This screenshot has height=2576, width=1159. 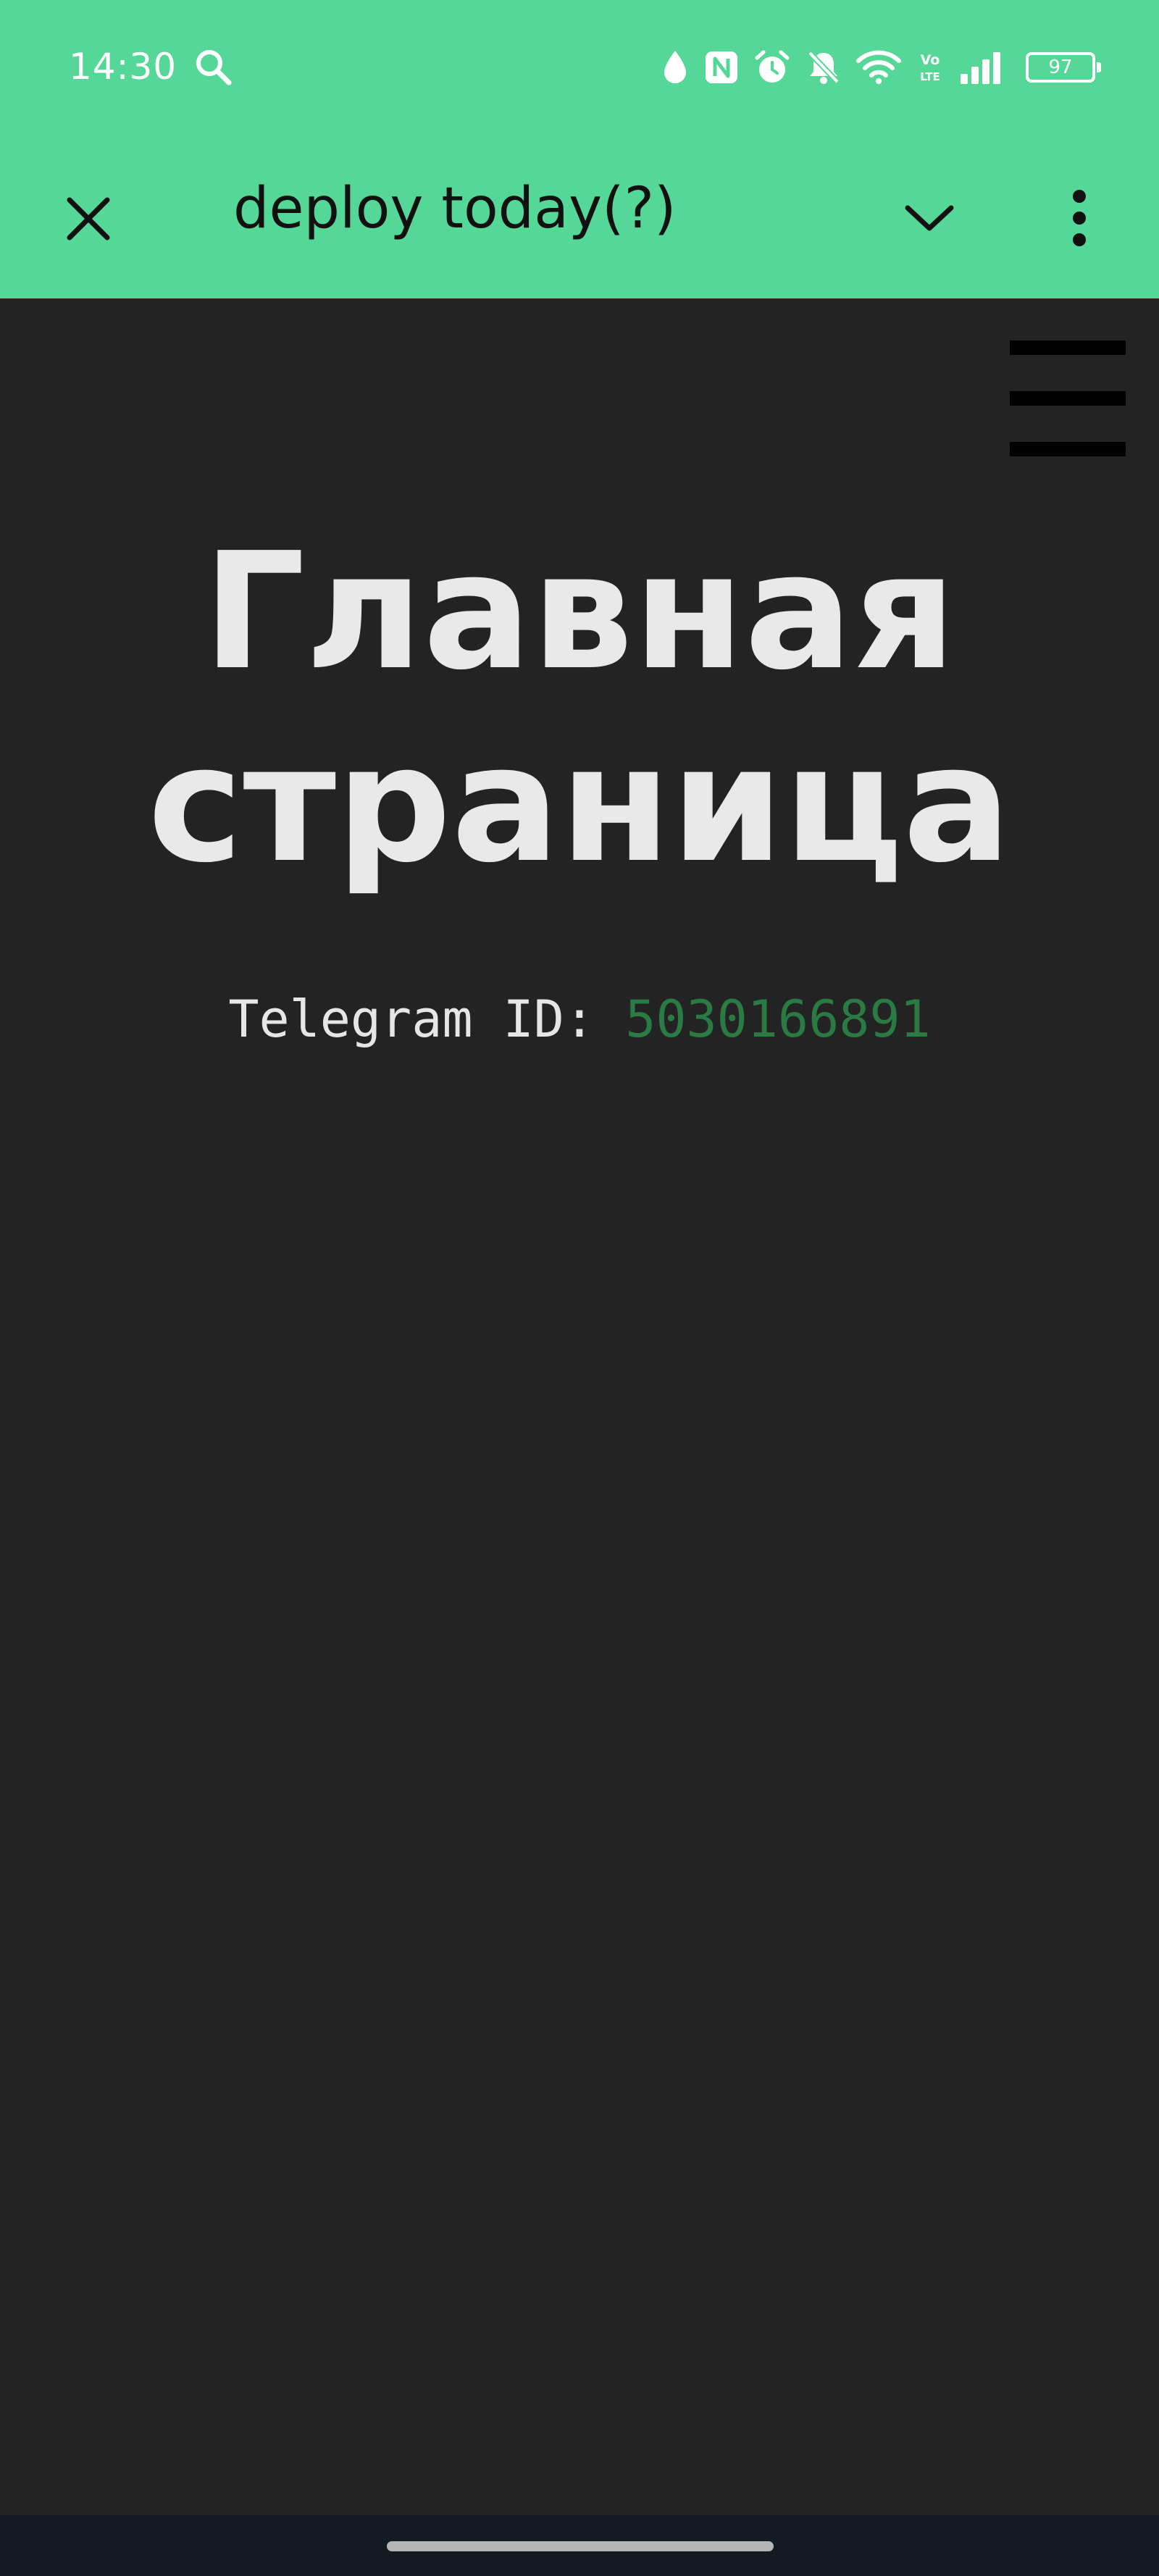 I want to click on svg-text: LTE, so click(x=930, y=76).